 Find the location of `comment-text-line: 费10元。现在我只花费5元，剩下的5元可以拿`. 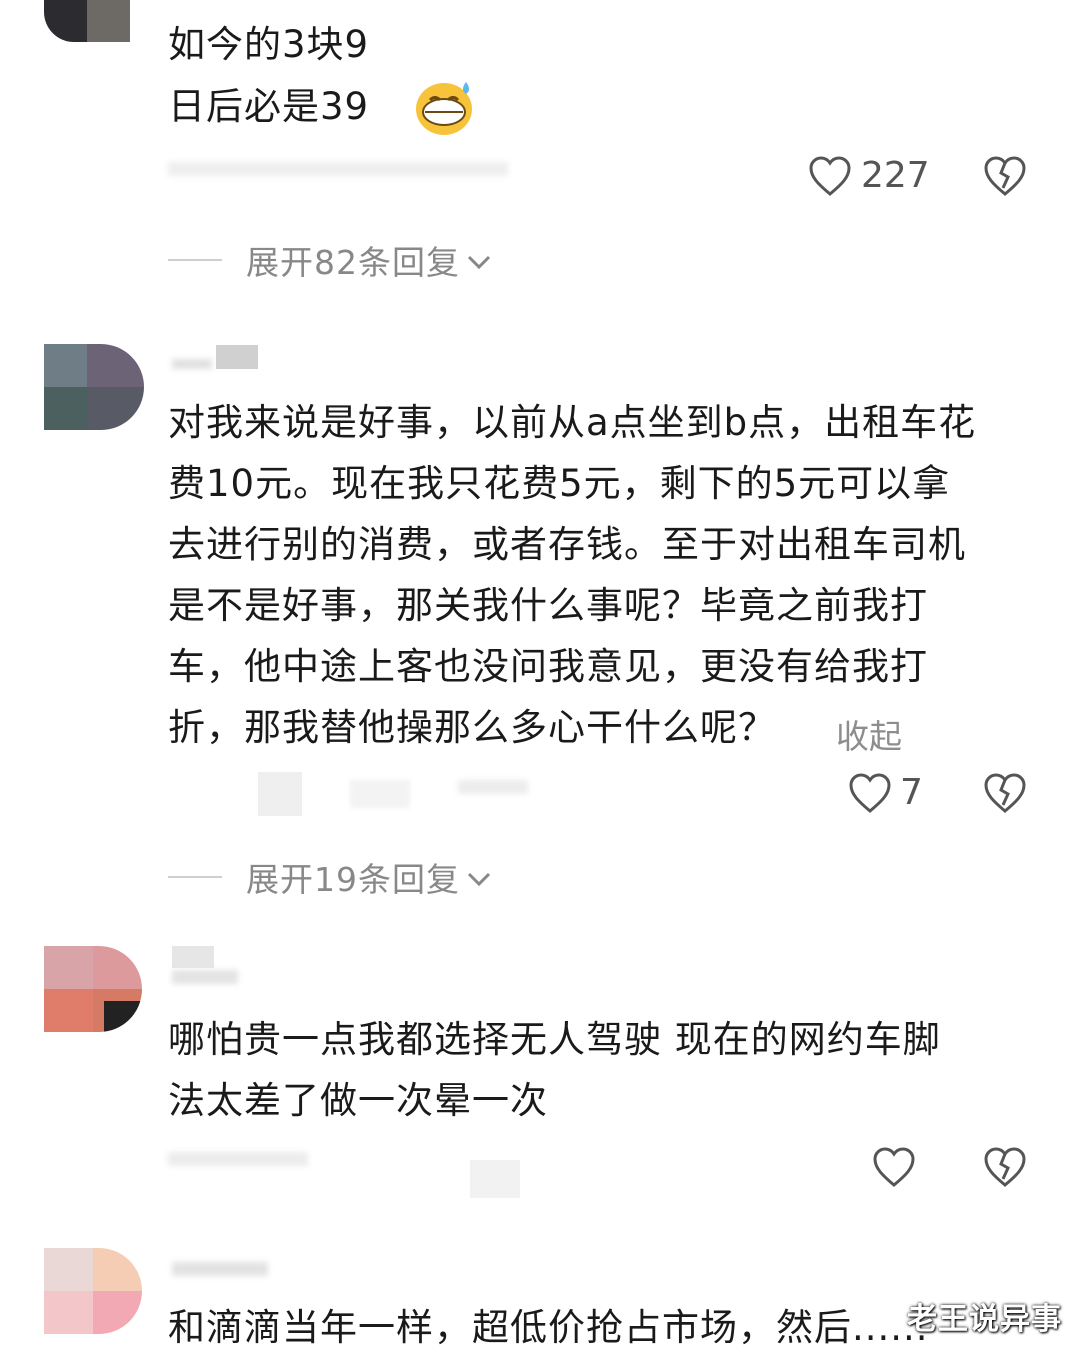

comment-text-line: 费10元。现在我只花费5元，剩下的5元可以拿 is located at coordinates (559, 483).